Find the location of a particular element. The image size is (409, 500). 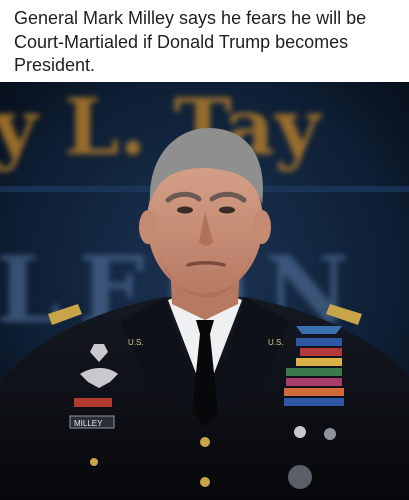

right-lapel-insignia: U.S. is located at coordinates (276, 342).